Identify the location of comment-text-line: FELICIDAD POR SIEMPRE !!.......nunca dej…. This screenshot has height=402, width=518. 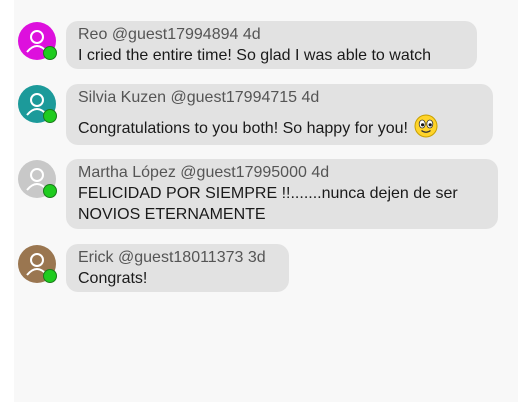
(268, 193).